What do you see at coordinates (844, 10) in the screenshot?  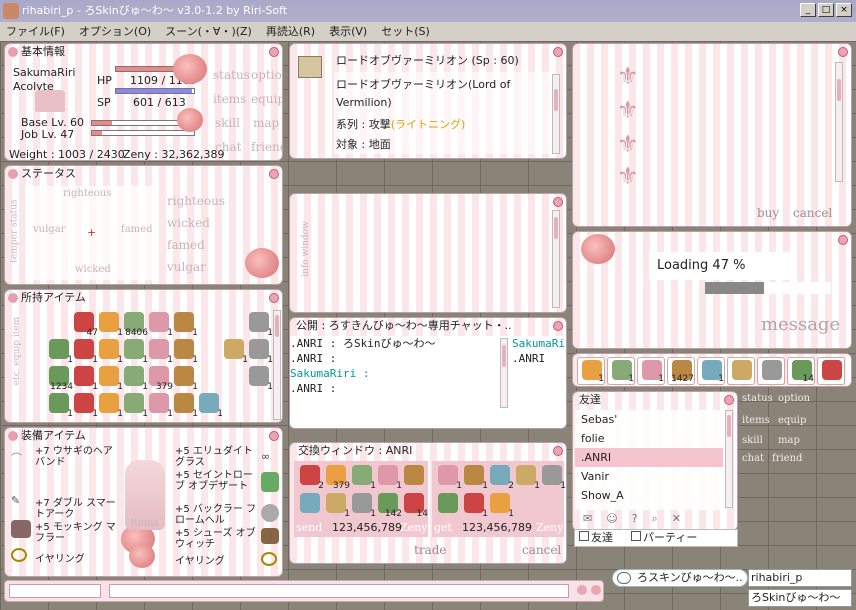 I see `close-button: ×` at bounding box center [844, 10].